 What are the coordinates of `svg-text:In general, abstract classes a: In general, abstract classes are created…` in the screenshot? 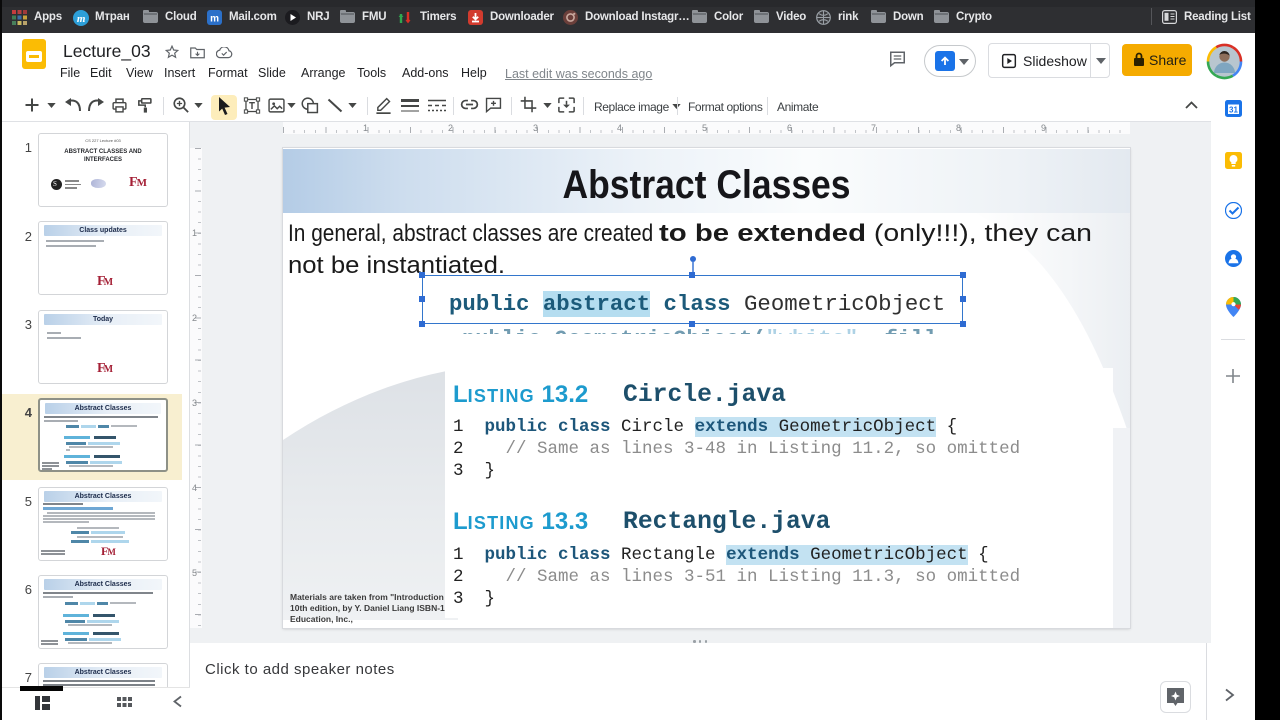 It's located at (690, 233).